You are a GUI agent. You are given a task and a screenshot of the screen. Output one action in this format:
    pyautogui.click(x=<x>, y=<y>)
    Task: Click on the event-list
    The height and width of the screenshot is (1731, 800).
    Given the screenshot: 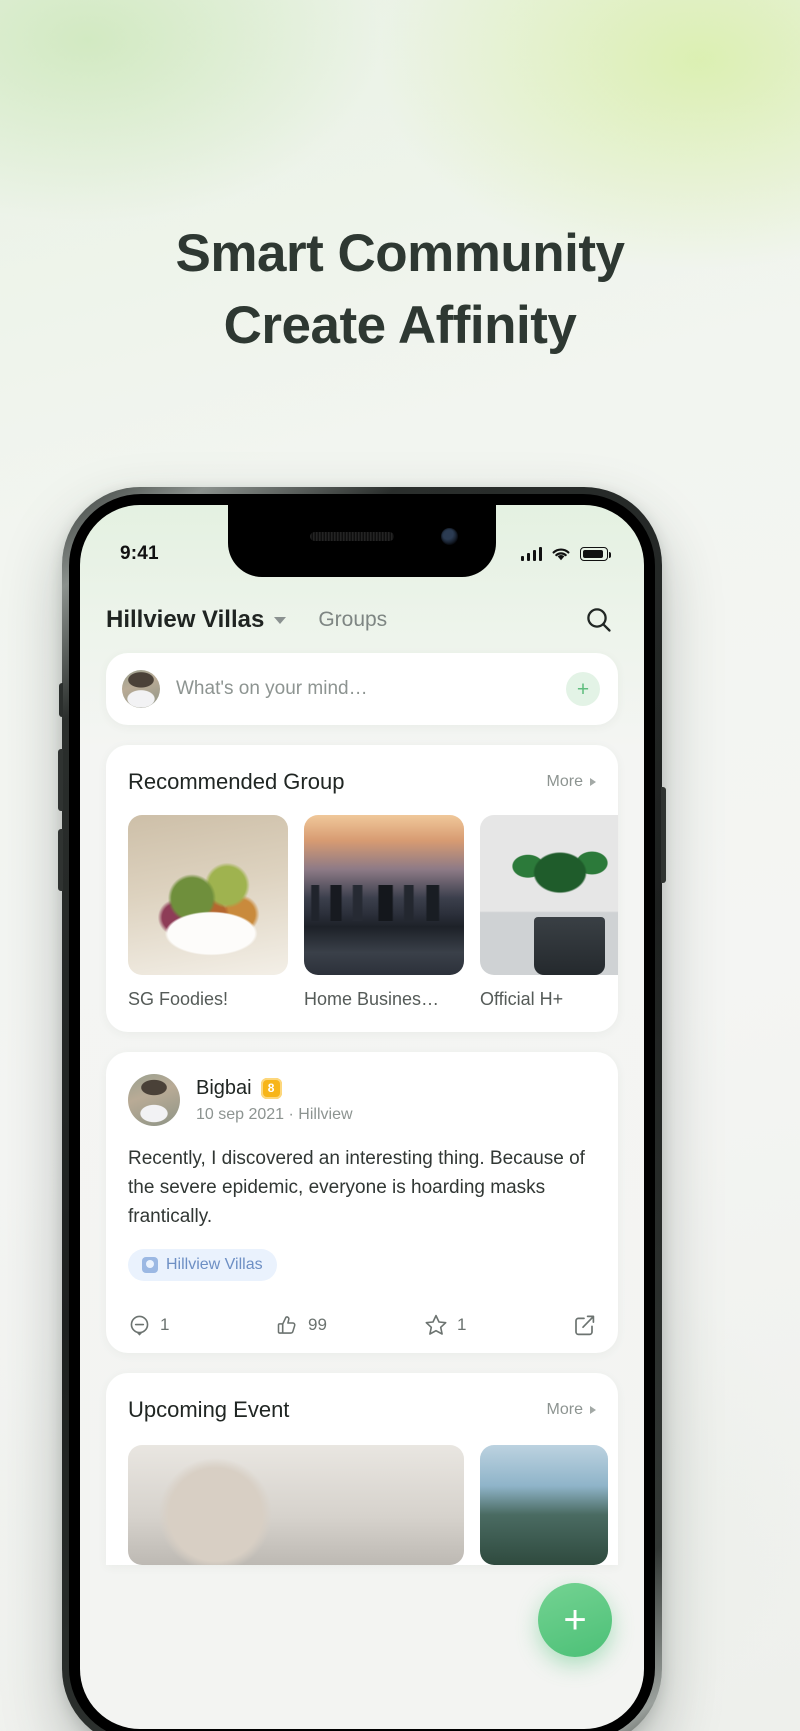 What is the action you would take?
    pyautogui.click(x=368, y=1505)
    